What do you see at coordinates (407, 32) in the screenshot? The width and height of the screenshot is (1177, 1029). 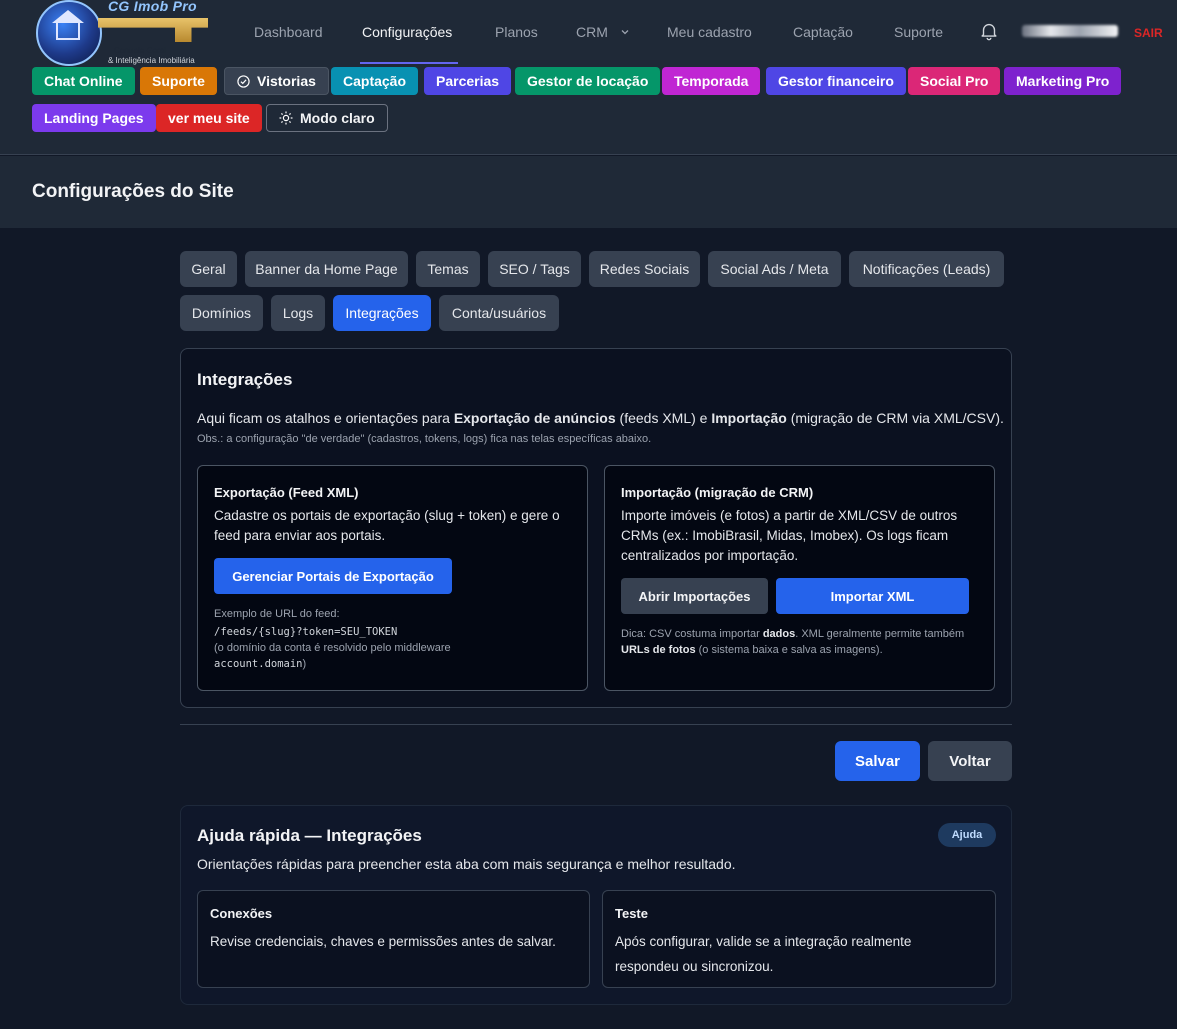 I see `nav-configuracoes: Configurações` at bounding box center [407, 32].